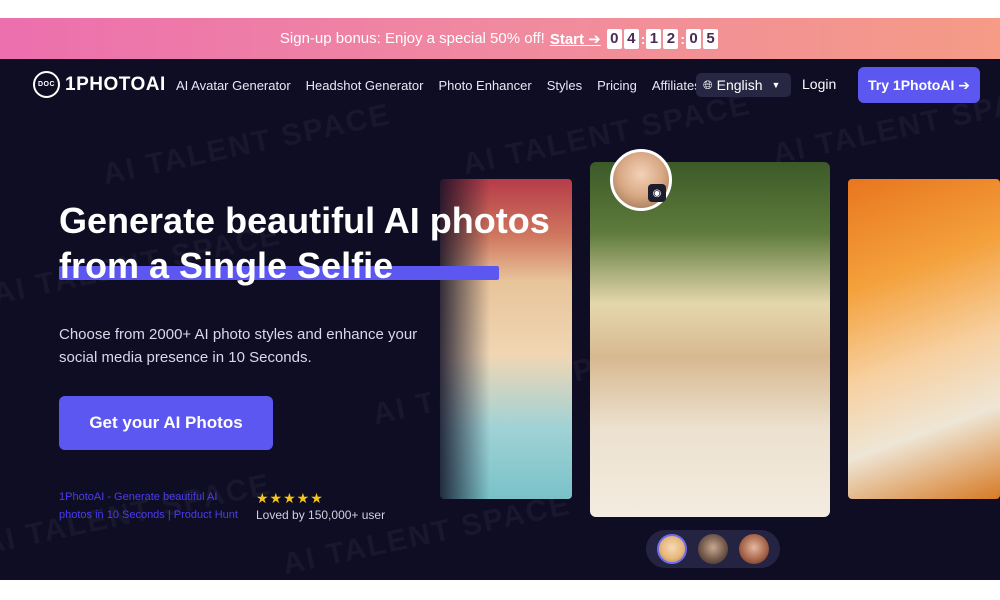 The height and width of the screenshot is (600, 1000). What do you see at coordinates (365, 85) in the screenshot?
I see `nav-link-headshot-generator: Headshot Generator` at bounding box center [365, 85].